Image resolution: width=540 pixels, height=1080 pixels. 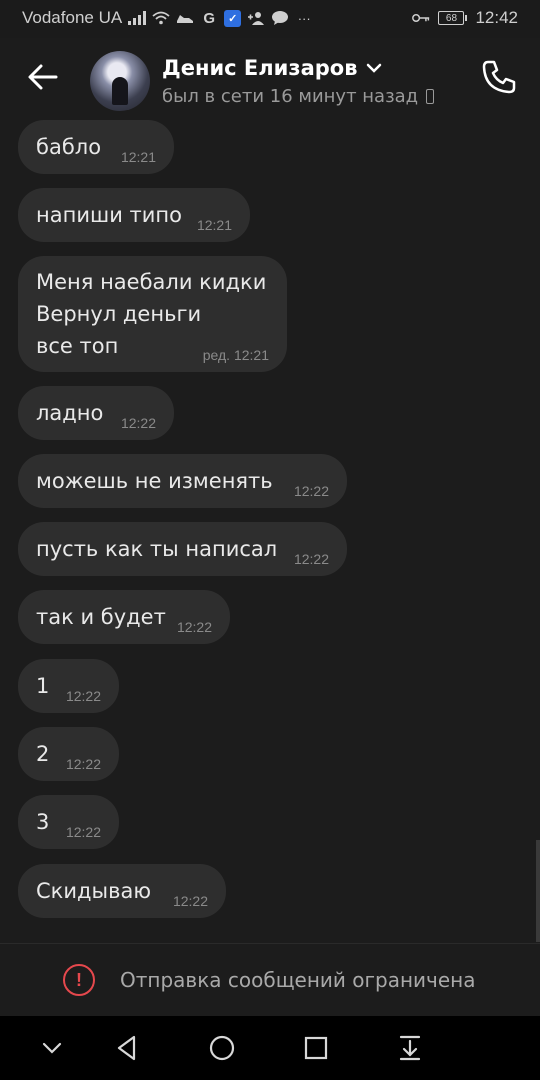 I want to click on last-seen-text: был в сети 16 минут назад, so click(x=290, y=96).